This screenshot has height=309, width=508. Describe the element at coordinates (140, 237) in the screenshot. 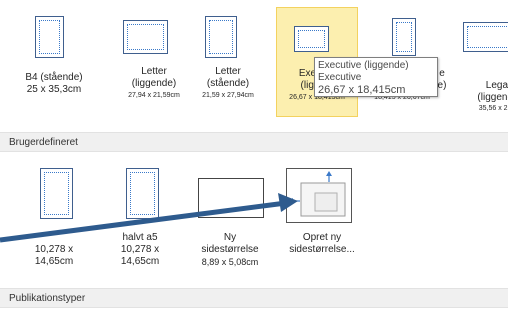

I see `size-name: halvt a5` at that location.